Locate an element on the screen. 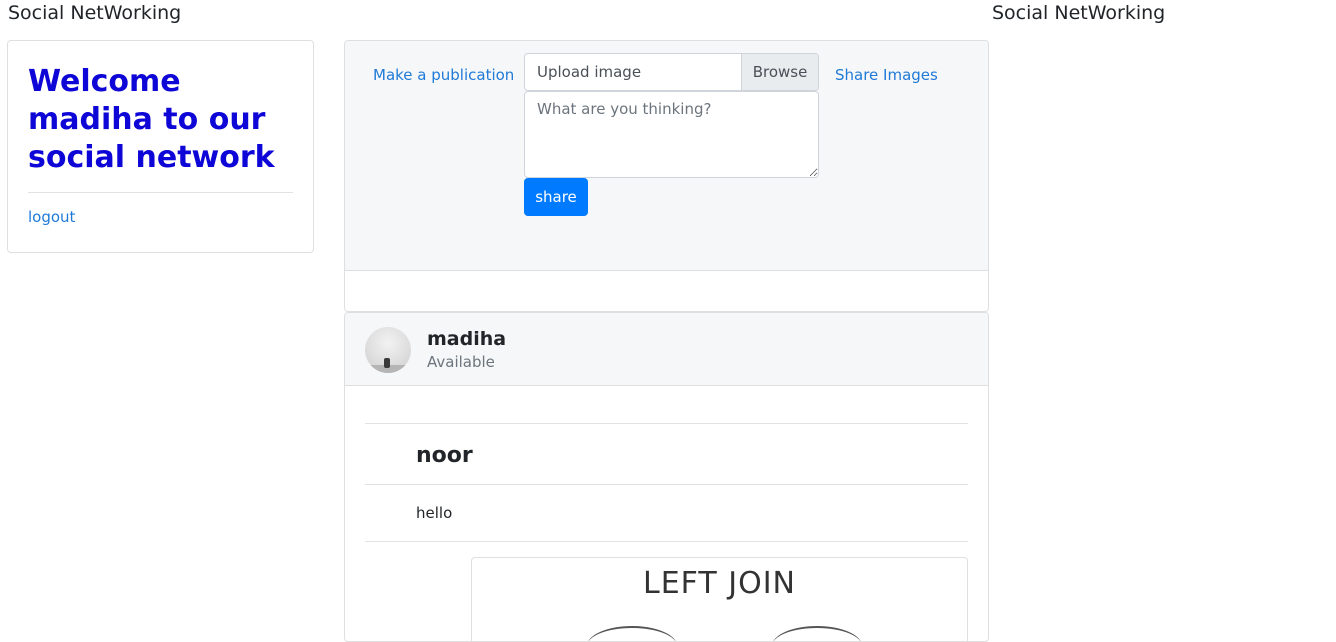  welcome-divider is located at coordinates (160, 192).